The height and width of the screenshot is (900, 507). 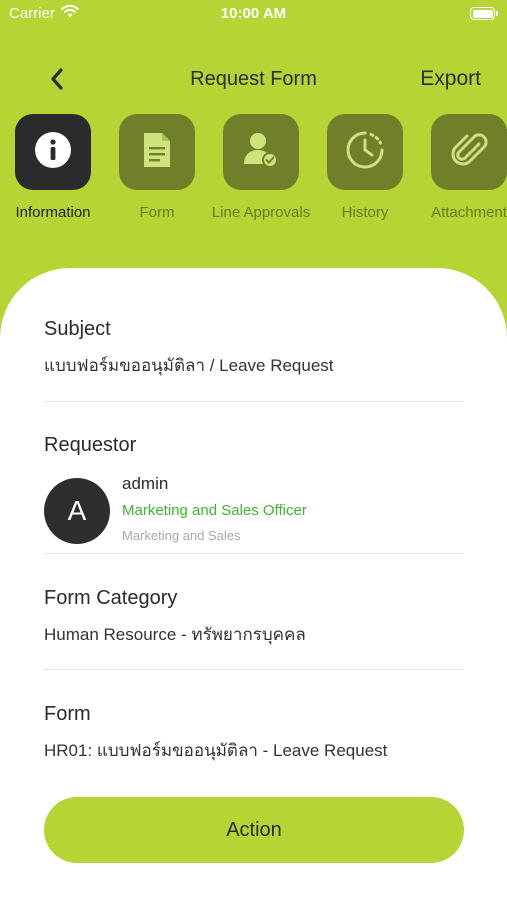 I want to click on requestor-name: admin, so click(x=145, y=483).